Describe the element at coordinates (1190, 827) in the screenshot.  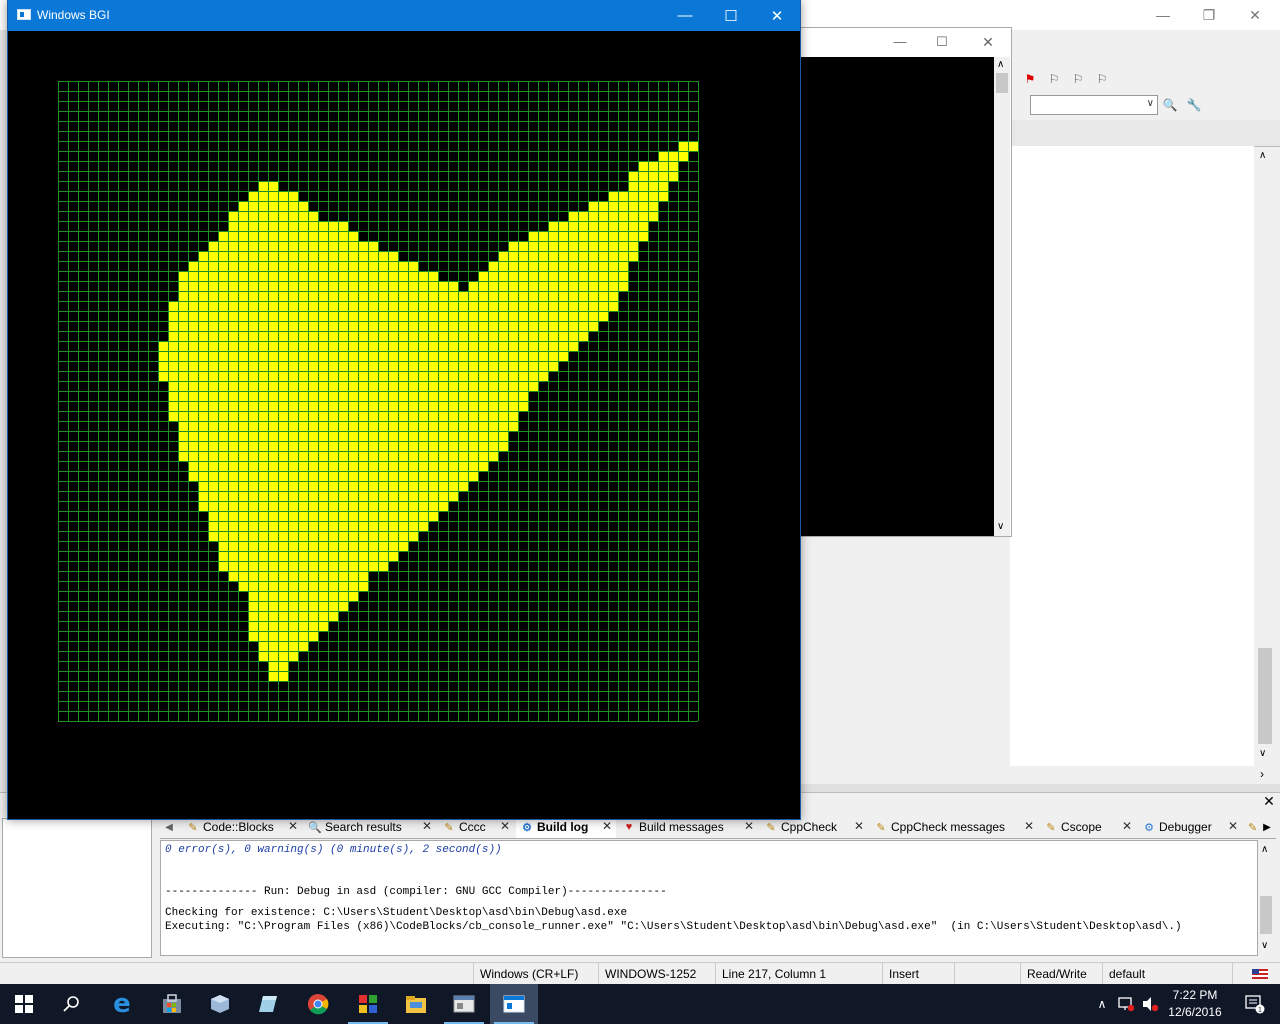
I see `tab-debugger: ⚙ Debugger ✕` at that location.